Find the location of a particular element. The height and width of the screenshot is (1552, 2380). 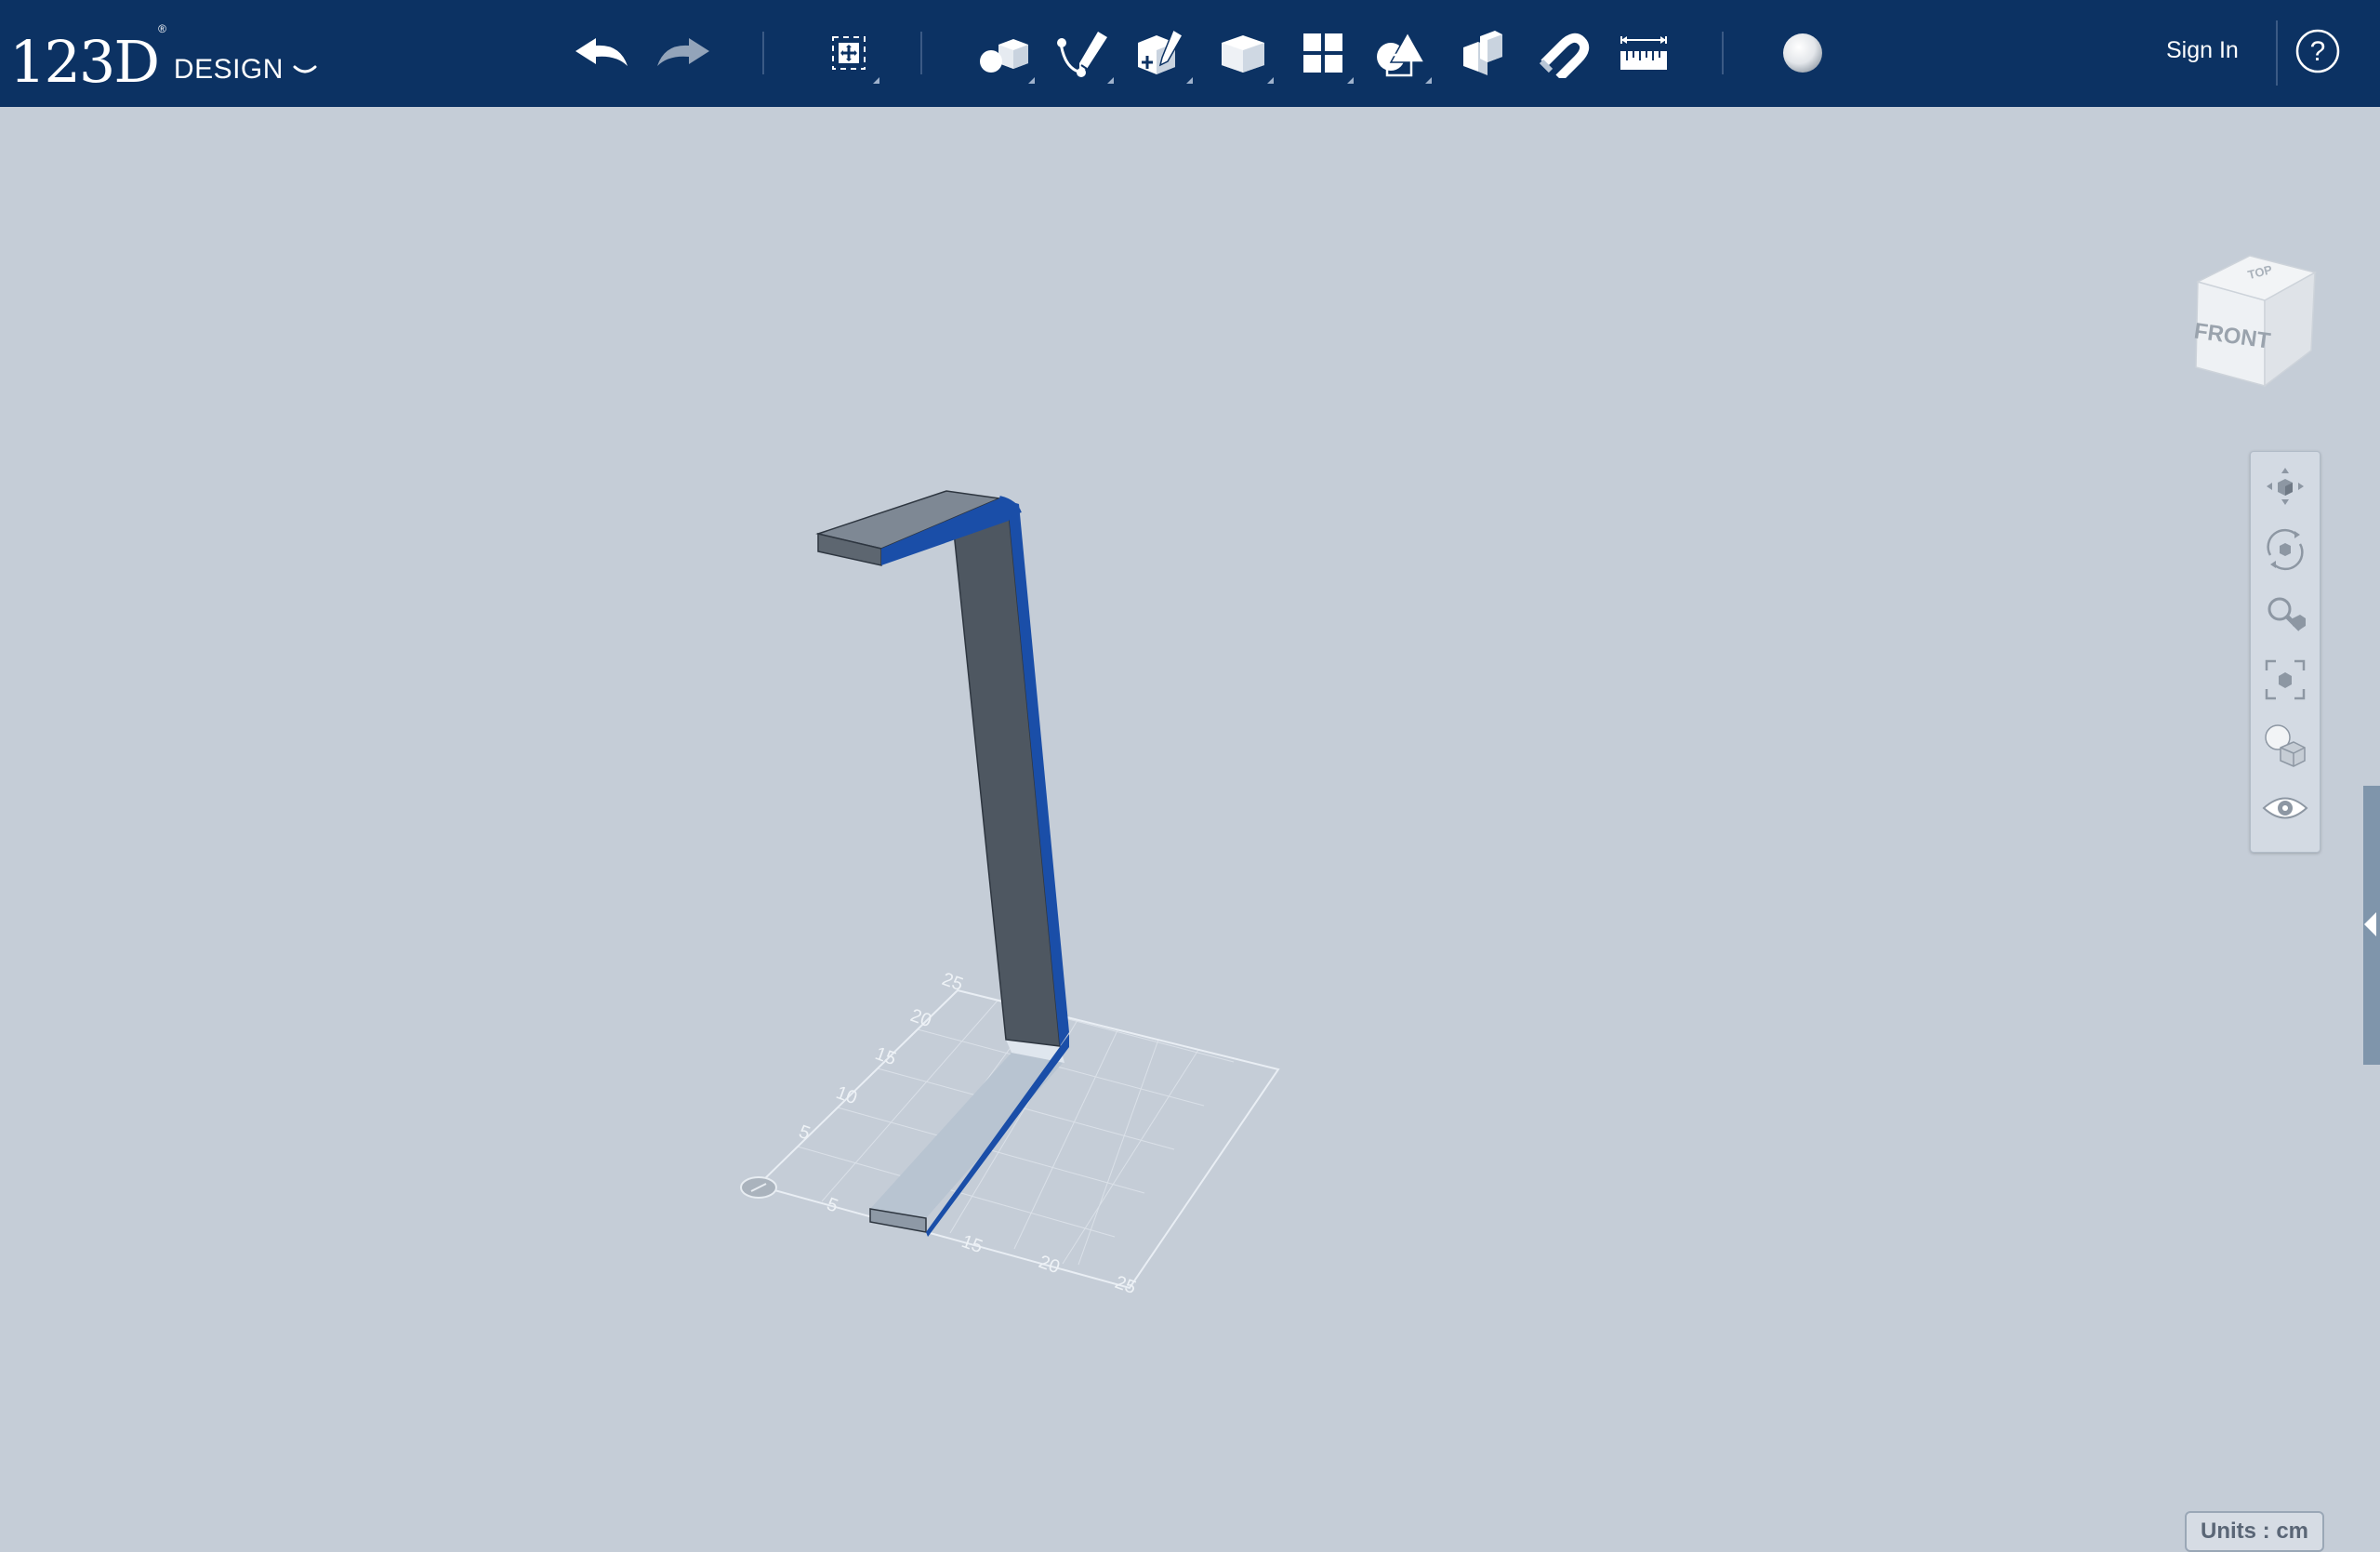

units-indicator: Units : cm is located at coordinates (2254, 1531).